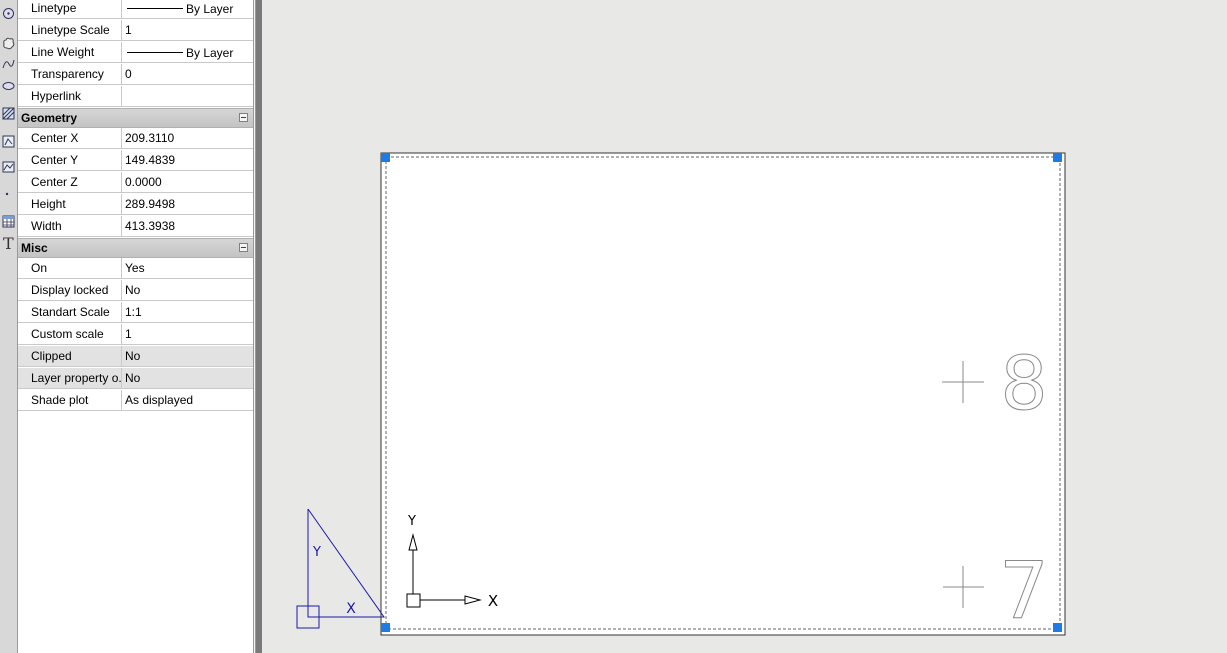 The image size is (1227, 653). I want to click on property-row-standart-scale: Standart Scale 1:1, so click(135, 312).